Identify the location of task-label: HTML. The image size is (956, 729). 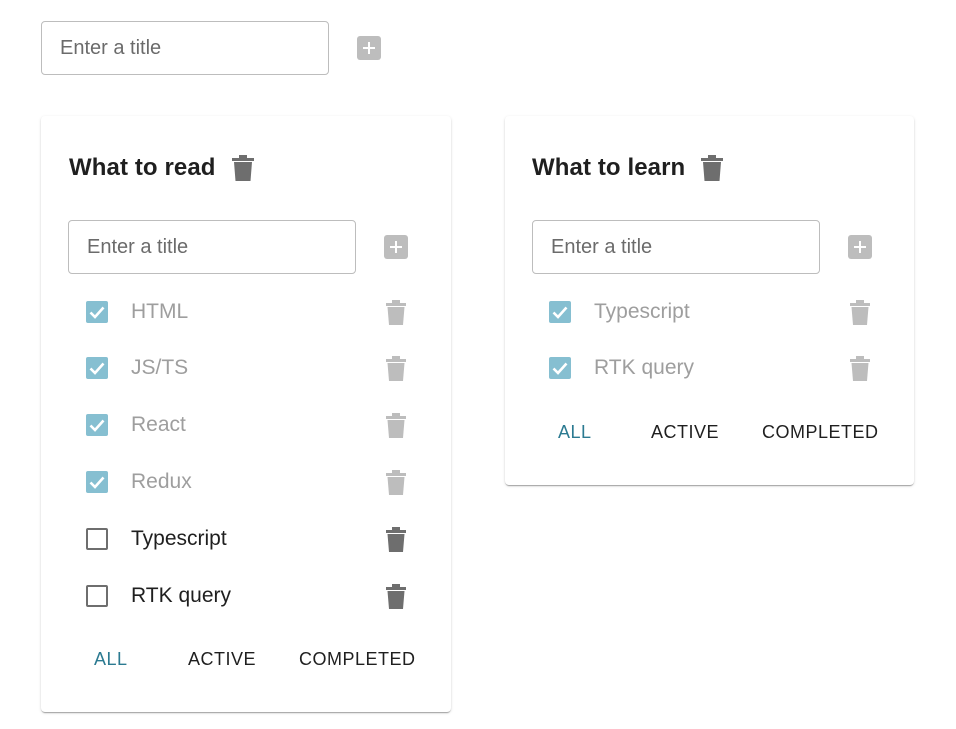
(159, 312).